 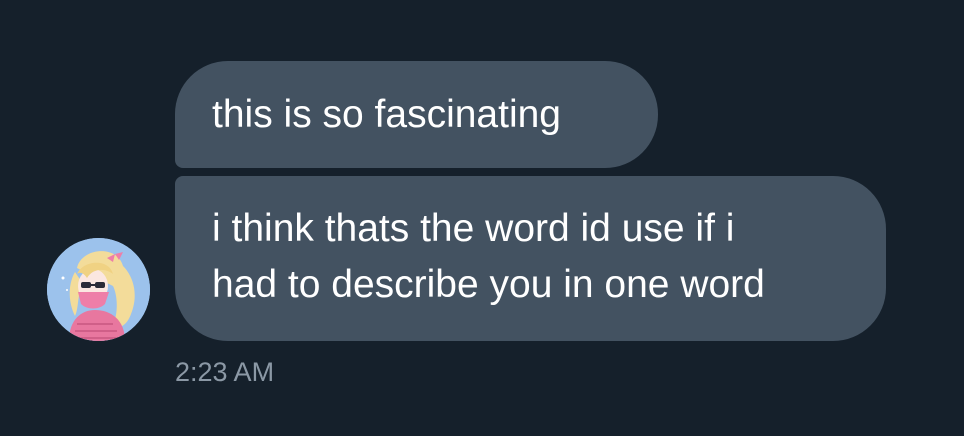 I want to click on message-text: this is so fascinating, so click(x=387, y=114).